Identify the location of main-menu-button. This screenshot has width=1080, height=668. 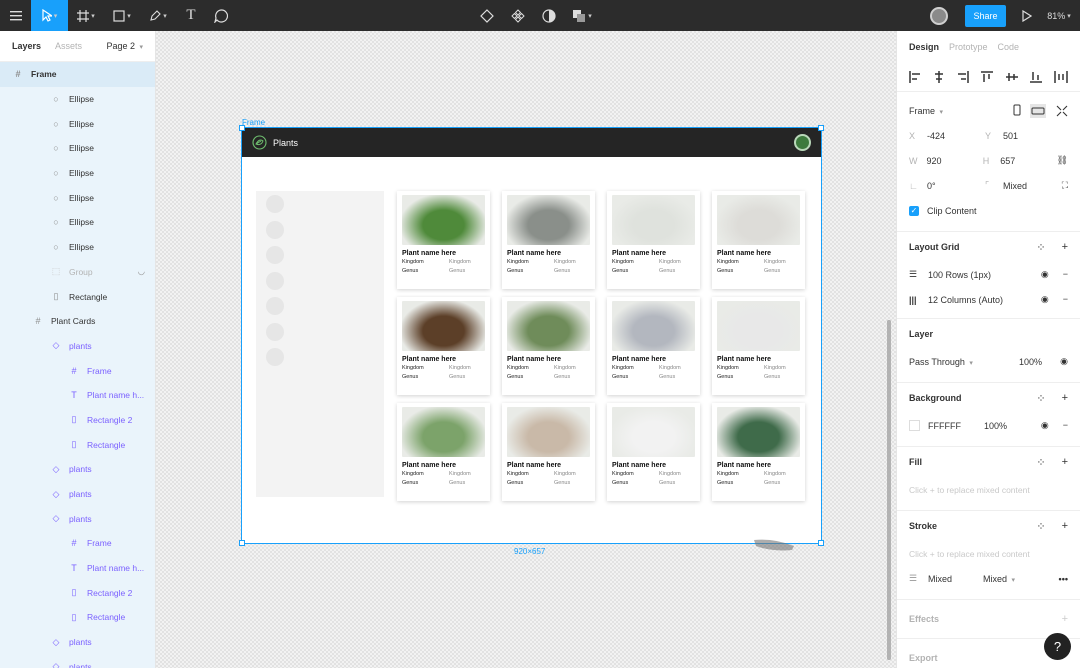
(15, 15).